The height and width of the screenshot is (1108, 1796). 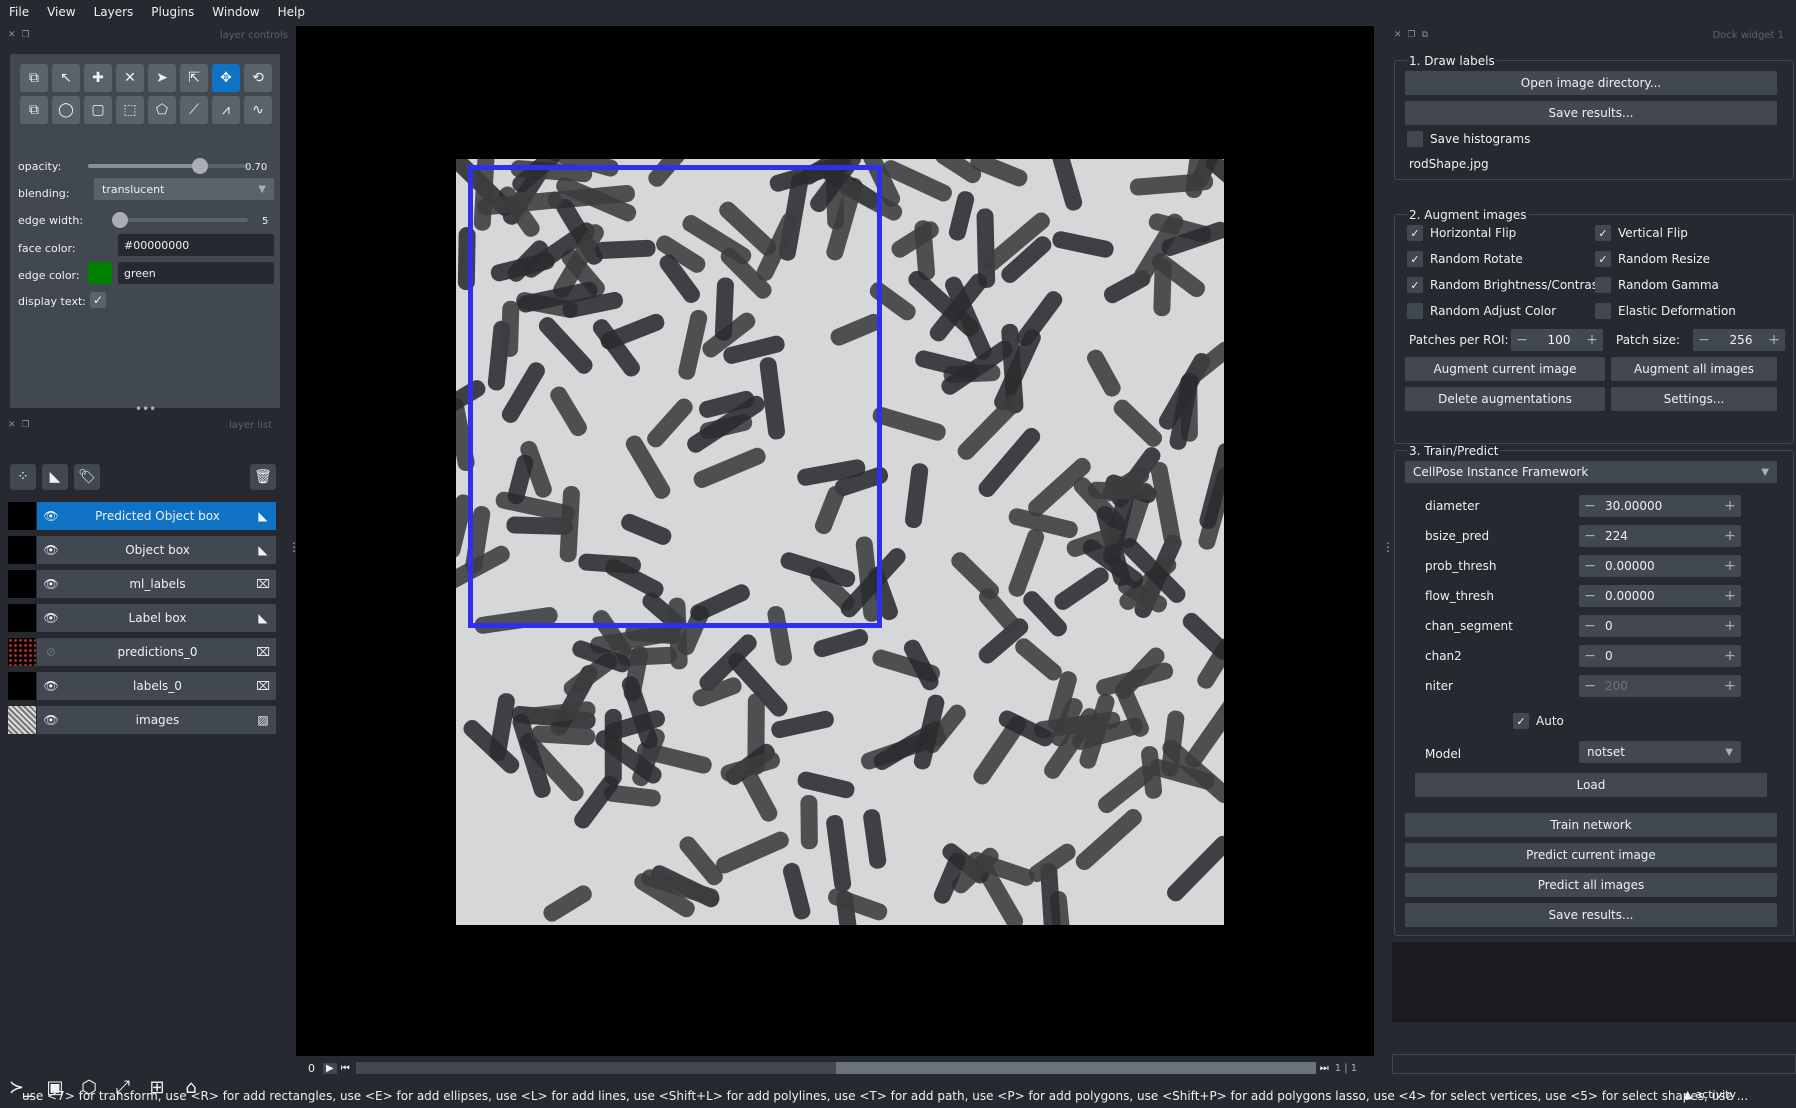 I want to click on niter-auto-checkbox: ✓ Auto, so click(x=1538, y=721).